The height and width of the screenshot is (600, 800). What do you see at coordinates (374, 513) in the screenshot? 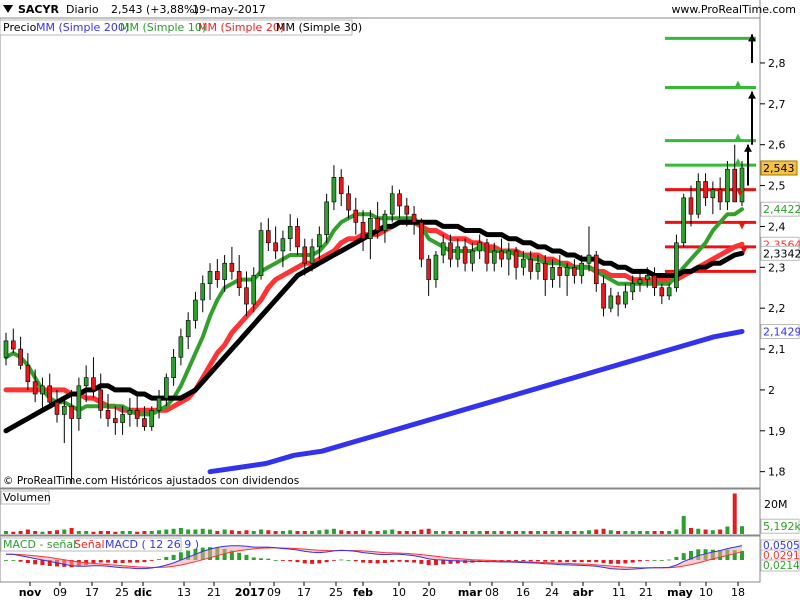
I see `volume-layer` at bounding box center [374, 513].